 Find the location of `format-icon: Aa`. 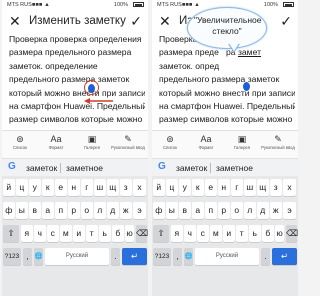

format-icon: Aa is located at coordinates (206, 139).